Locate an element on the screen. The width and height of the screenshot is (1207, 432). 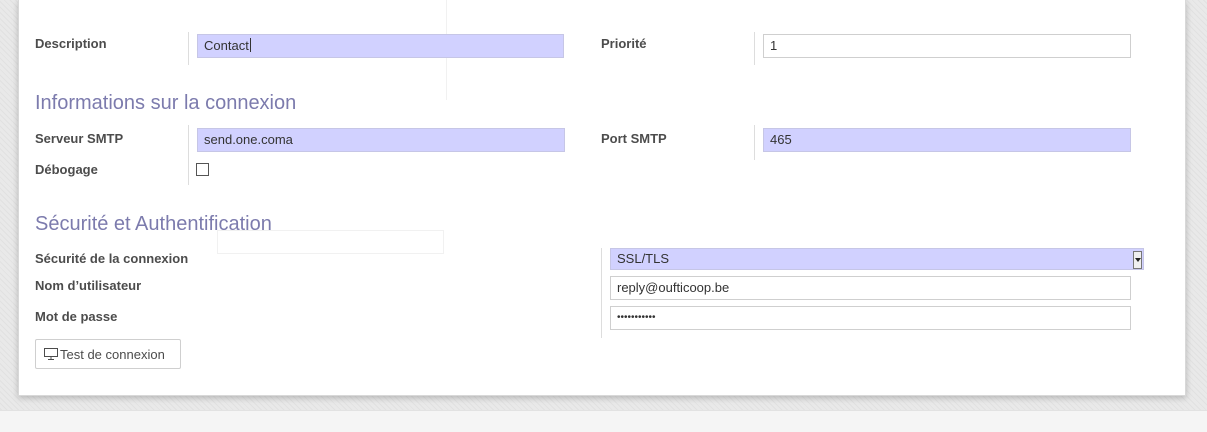
test-connection-button: Test de connexion is located at coordinates (108, 354).